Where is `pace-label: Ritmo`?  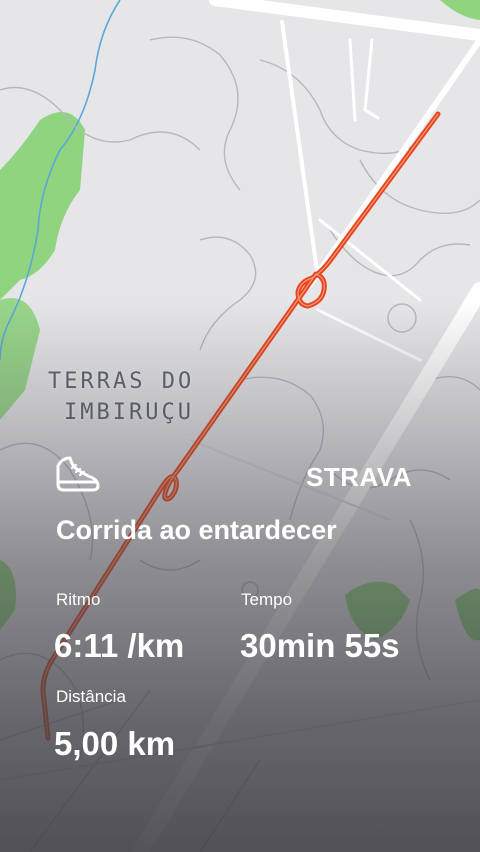
pace-label: Ritmo is located at coordinates (78, 599).